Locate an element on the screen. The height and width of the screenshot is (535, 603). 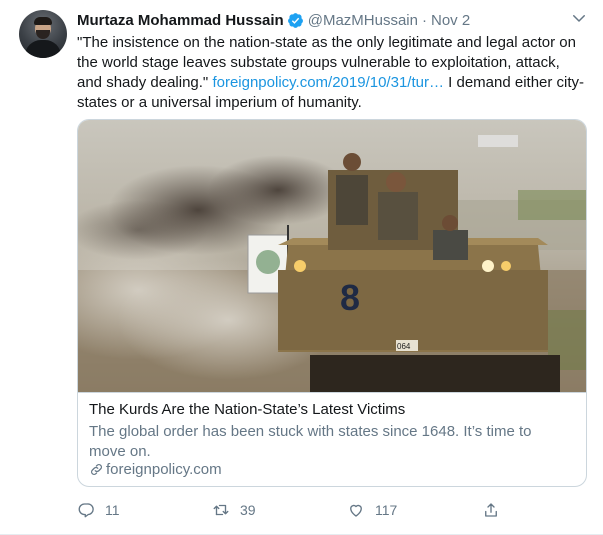
chevron-down-icon is located at coordinates (579, 18).